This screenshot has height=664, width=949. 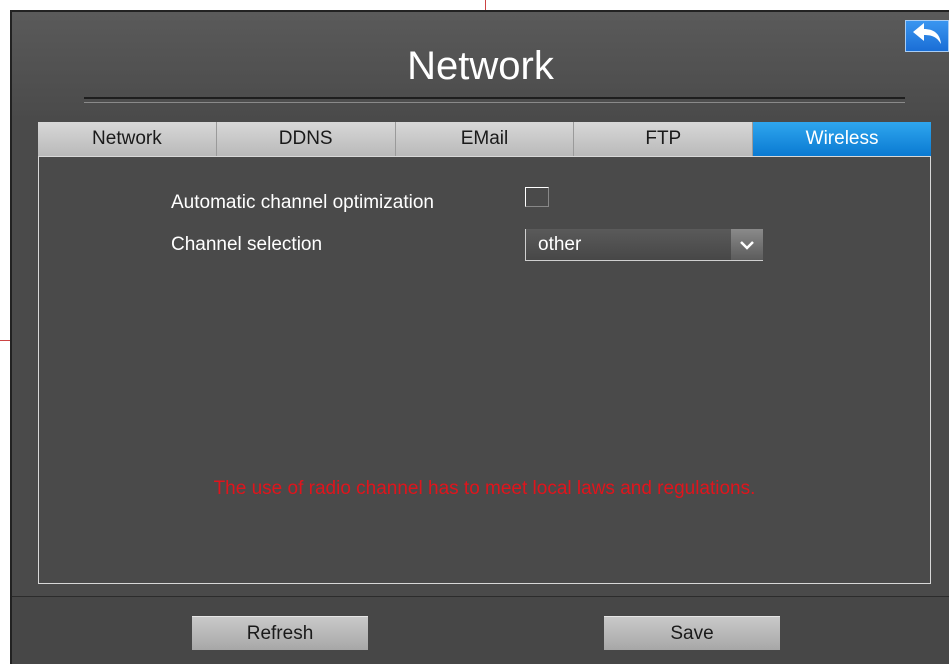 I want to click on tab-network: Network, so click(x=127, y=139).